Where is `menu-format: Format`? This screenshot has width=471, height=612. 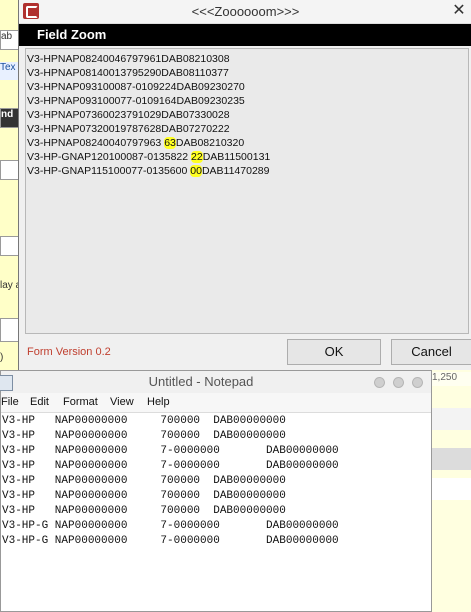 menu-format: Format is located at coordinates (80, 402).